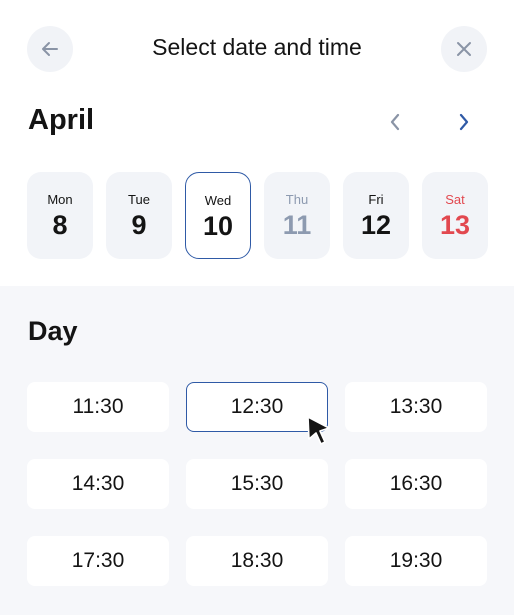 The image size is (514, 615). Describe the element at coordinates (257, 484) in the screenshot. I see `time-slot: 15:30` at that location.